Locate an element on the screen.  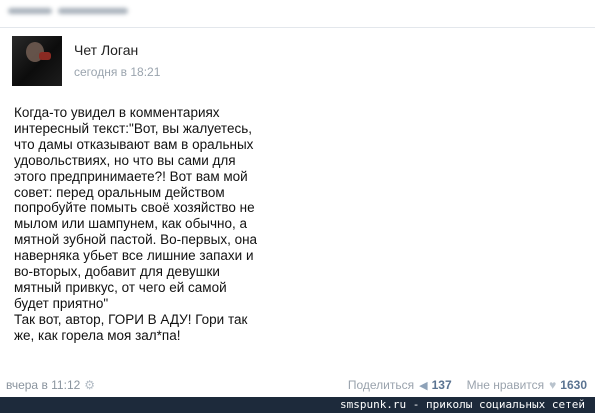
watermark: smspunk.ru - приколы социальных сетей is located at coordinates (297, 405).